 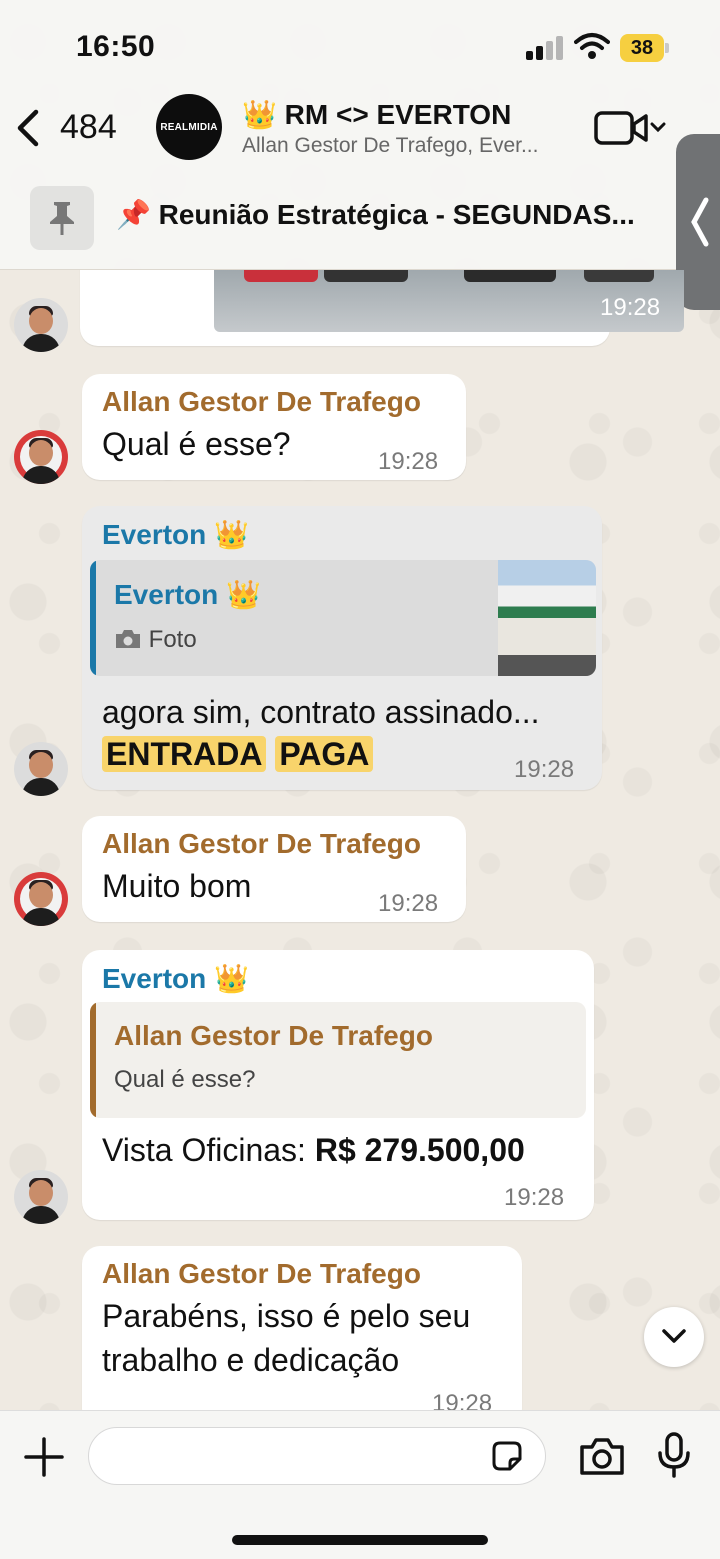 I want to click on quoted-text: Foto, so click(x=155, y=640).